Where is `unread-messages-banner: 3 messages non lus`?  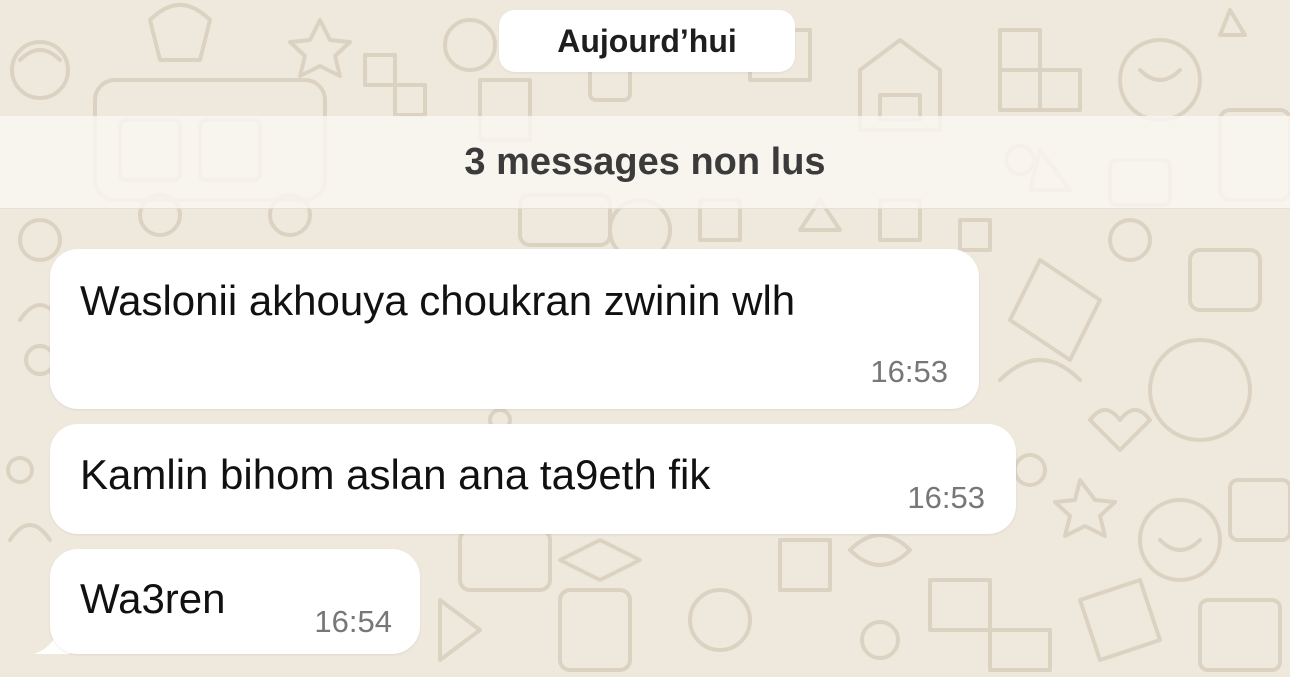
unread-messages-banner: 3 messages non lus is located at coordinates (645, 162).